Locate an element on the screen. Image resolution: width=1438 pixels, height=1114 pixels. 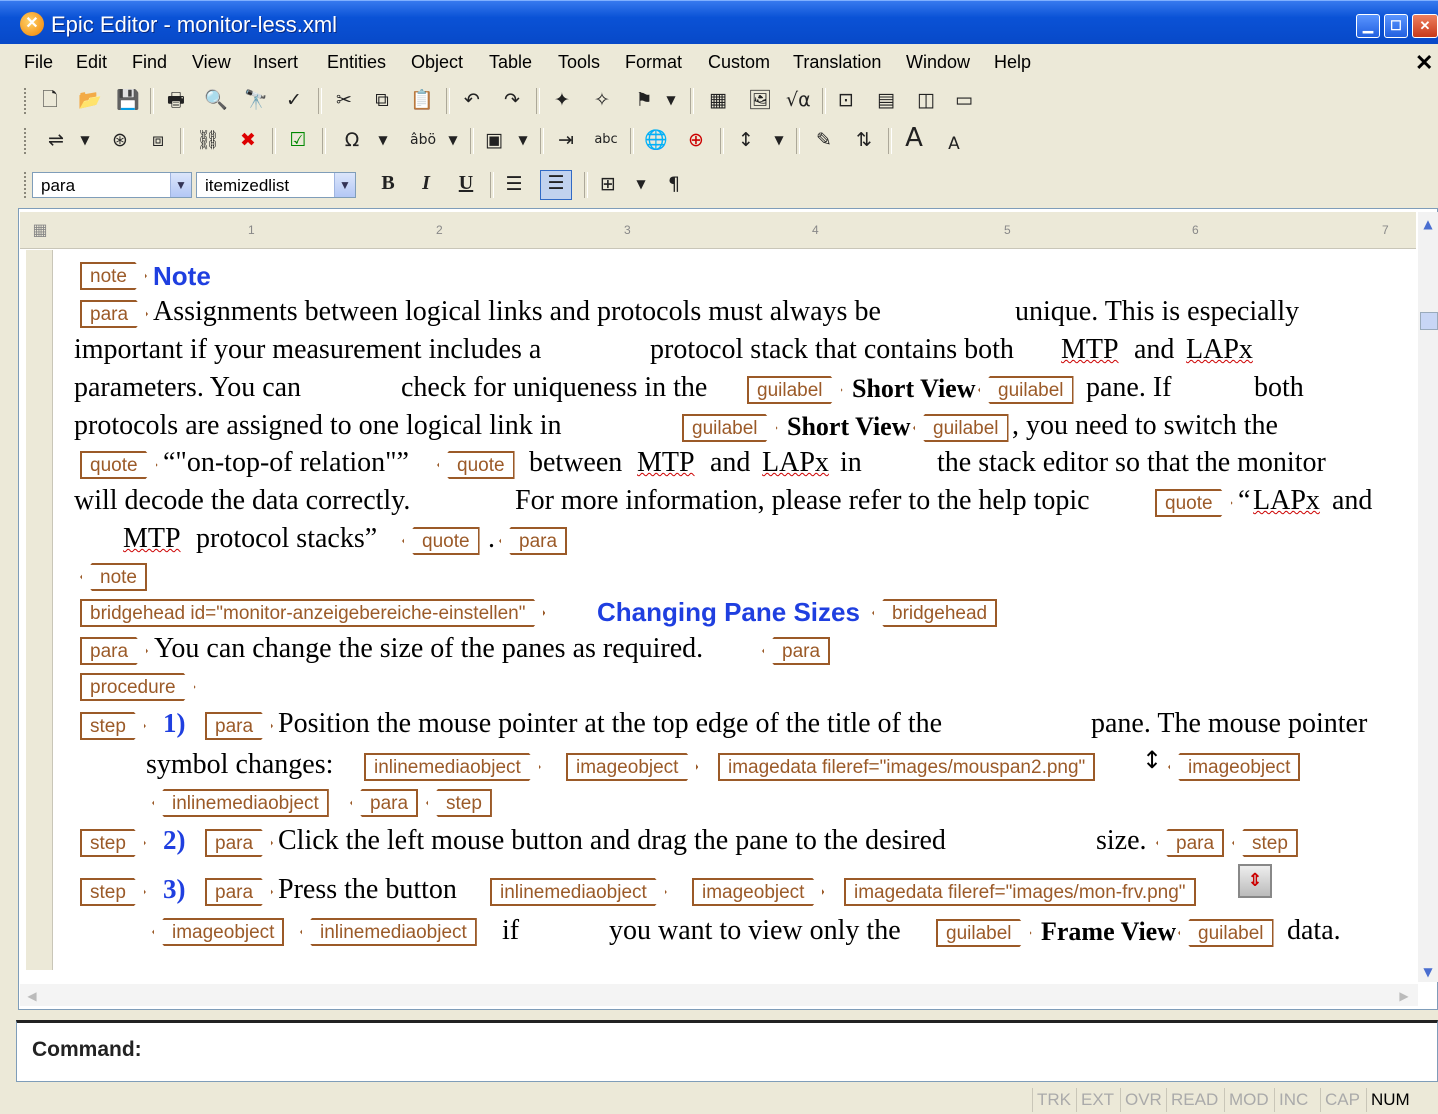
new-icon: 🗋 is located at coordinates (50, 100).